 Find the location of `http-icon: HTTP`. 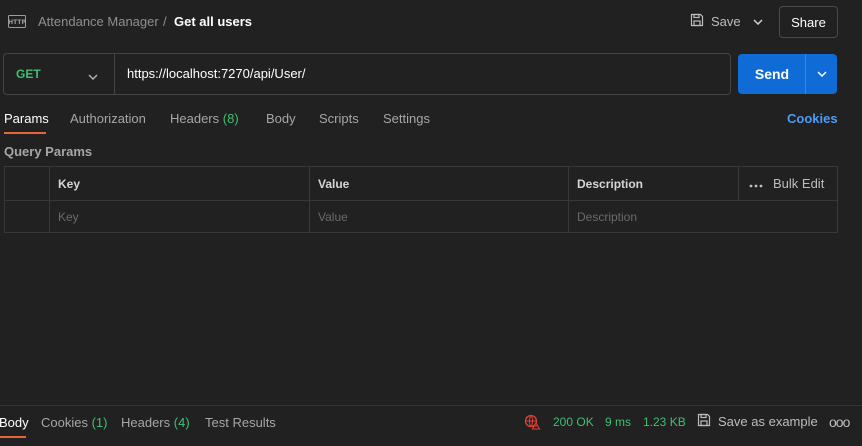

http-icon: HTTP is located at coordinates (17, 21).